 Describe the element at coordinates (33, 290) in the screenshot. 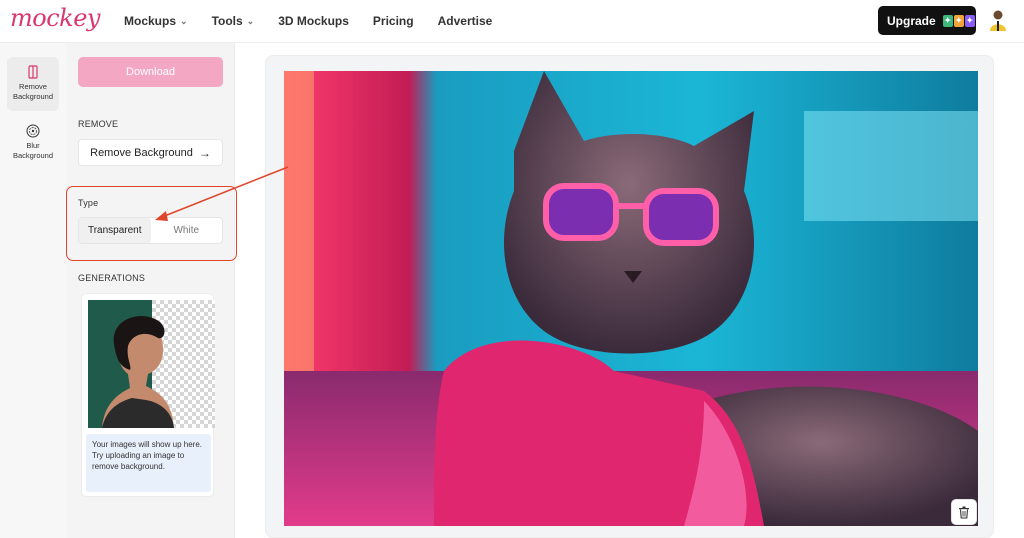

I see `tool-rail: Remove Background Blur Background` at that location.